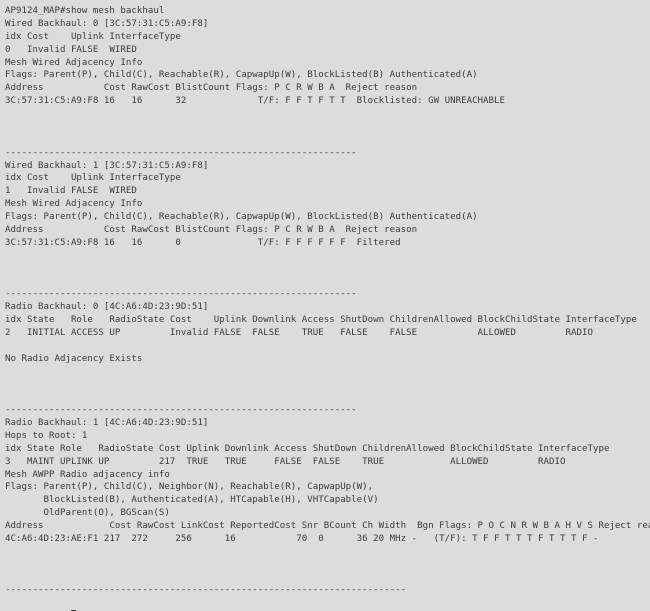 This screenshot has width=650, height=611. What do you see at coordinates (107, 165) in the screenshot?
I see `terminal-line: Wired Backhaul: 1 [3C:57:31:C5:A9:F8]` at bounding box center [107, 165].